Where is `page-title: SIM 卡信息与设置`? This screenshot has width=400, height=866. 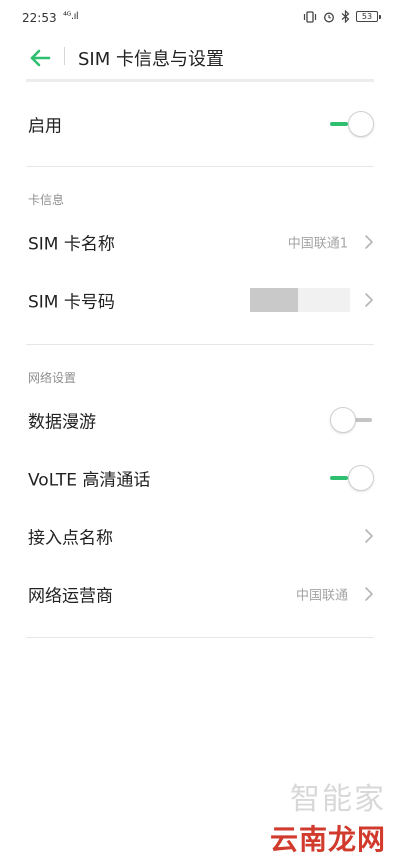 page-title: SIM 卡信息与设置 is located at coordinates (151, 59).